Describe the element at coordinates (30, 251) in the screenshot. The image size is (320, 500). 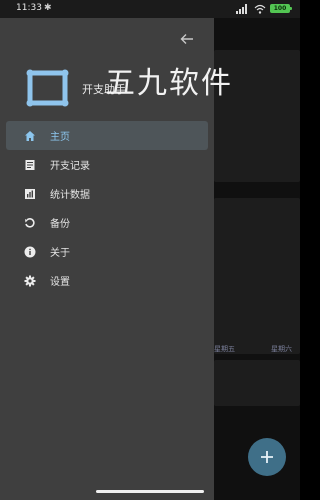
I see `info-icon` at that location.